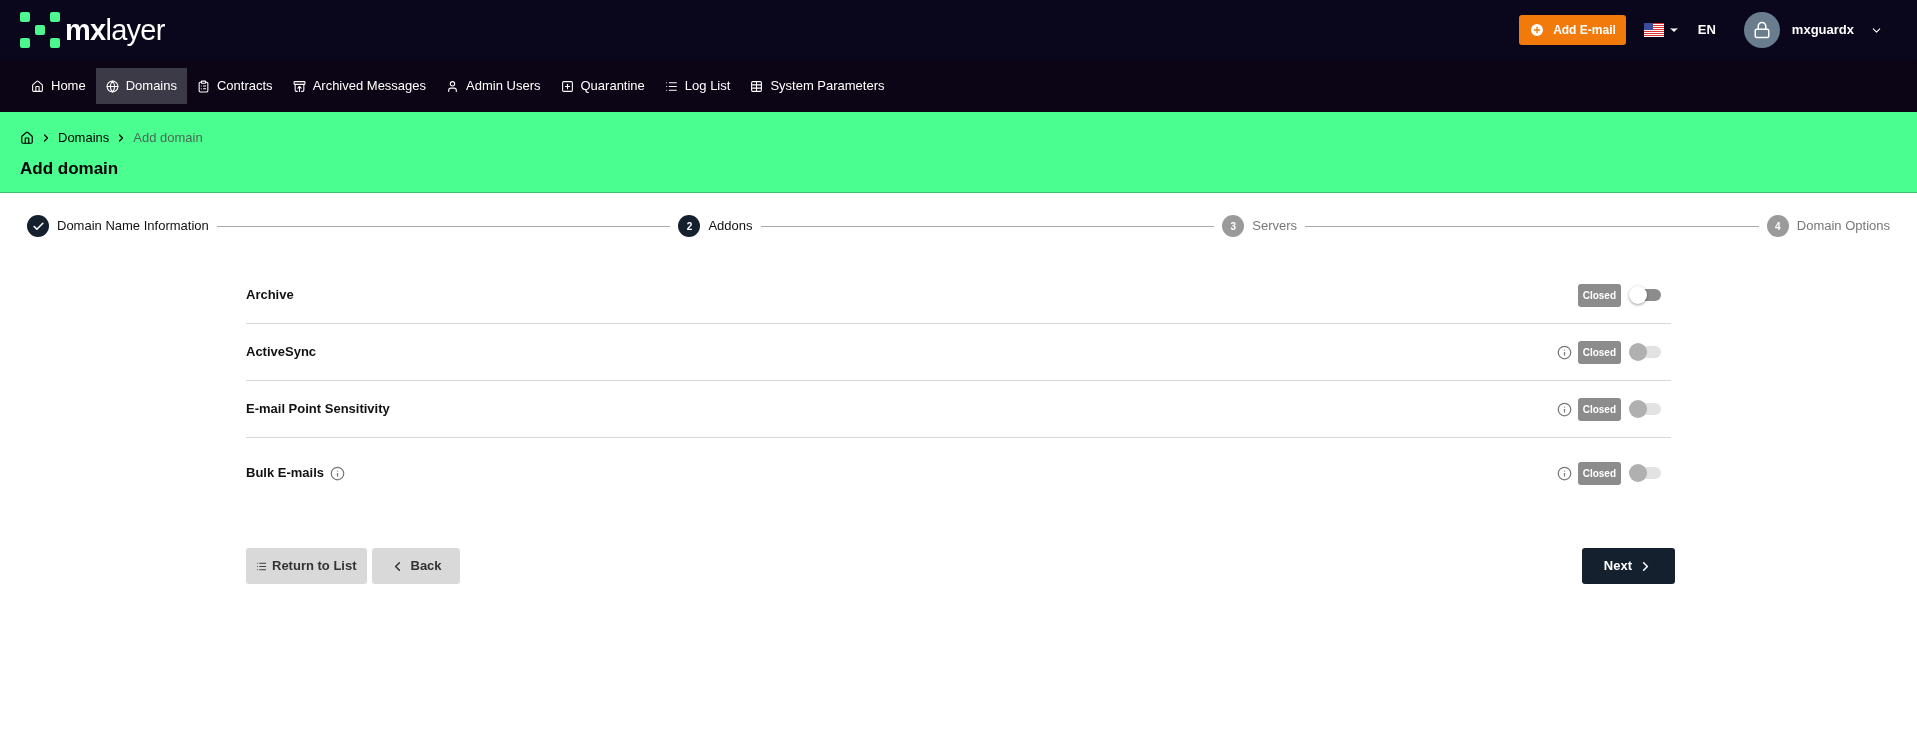 This screenshot has width=1917, height=738. What do you see at coordinates (730, 226) in the screenshot?
I see `step-label: Addons` at bounding box center [730, 226].